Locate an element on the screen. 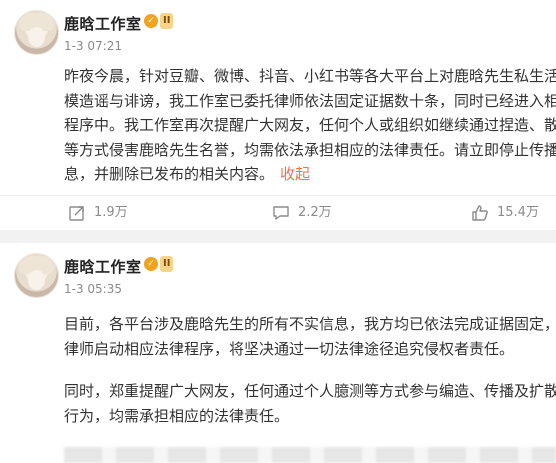 The height and width of the screenshot is (463, 556). content-line: 同时，郑重提醒广大网友，任何通过个人臆测等方式参与编造、传播及扩散 is located at coordinates (310, 391).